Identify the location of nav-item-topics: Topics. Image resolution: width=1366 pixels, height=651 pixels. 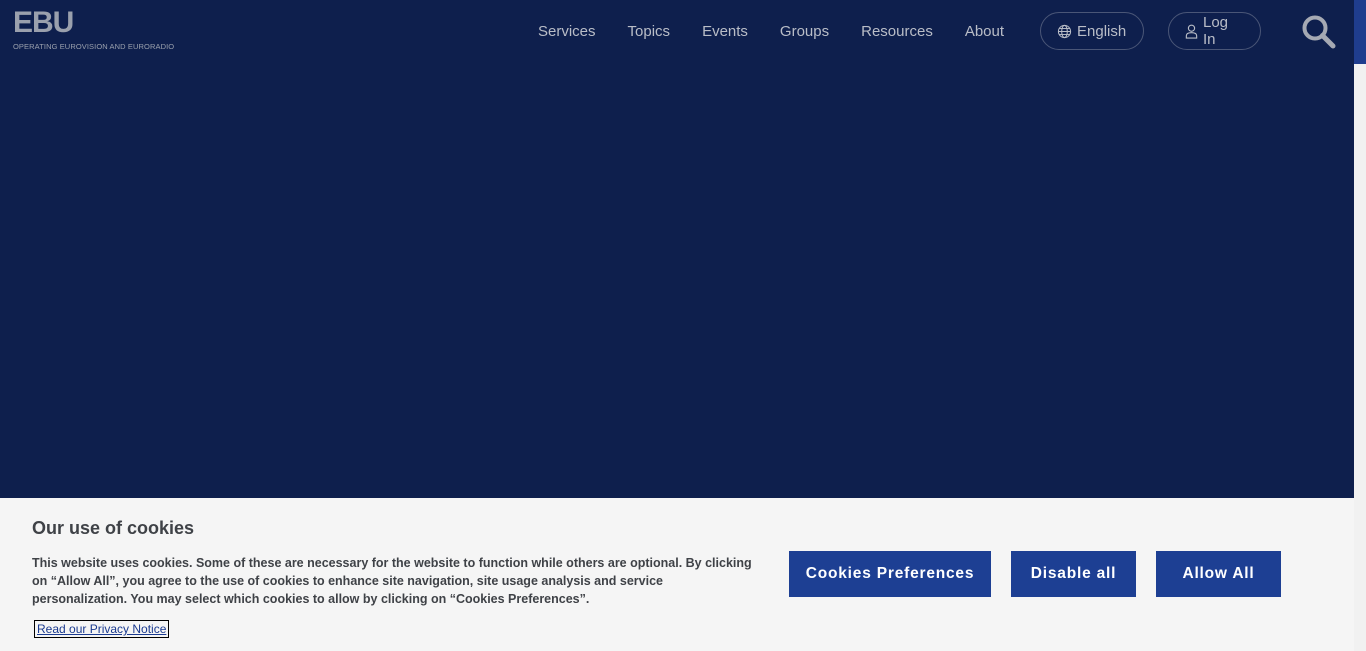
(649, 32).